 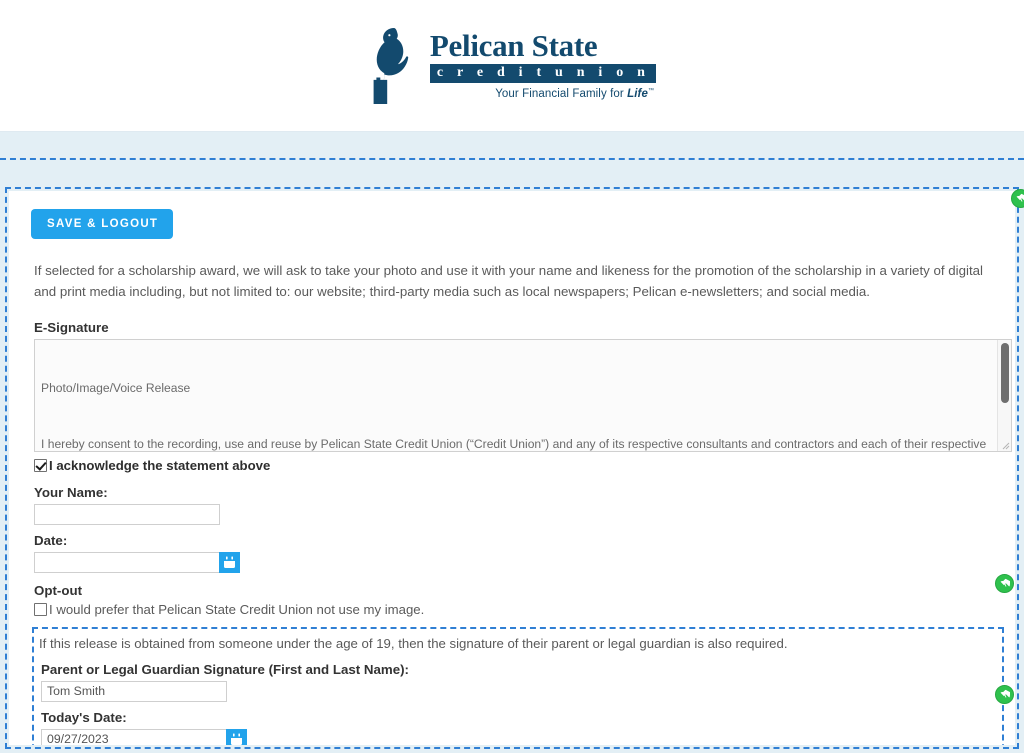 What do you see at coordinates (84, 717) in the screenshot?
I see `guardian-today-label: Today's Date:` at bounding box center [84, 717].